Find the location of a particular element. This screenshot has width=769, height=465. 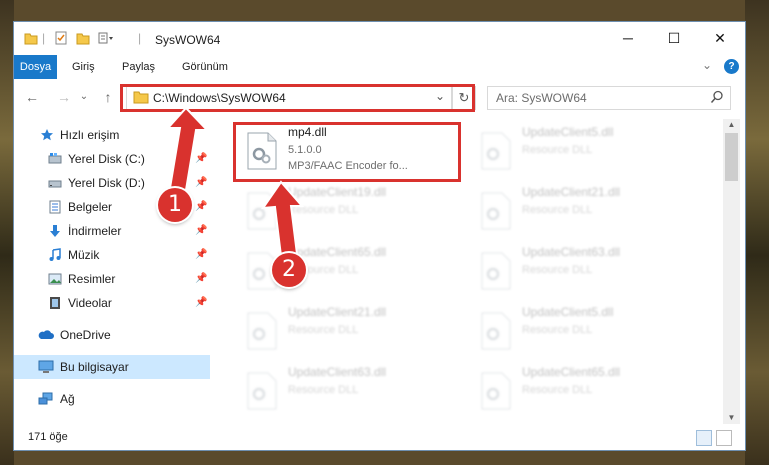

annotation-arrows is located at coordinates (235, 182).